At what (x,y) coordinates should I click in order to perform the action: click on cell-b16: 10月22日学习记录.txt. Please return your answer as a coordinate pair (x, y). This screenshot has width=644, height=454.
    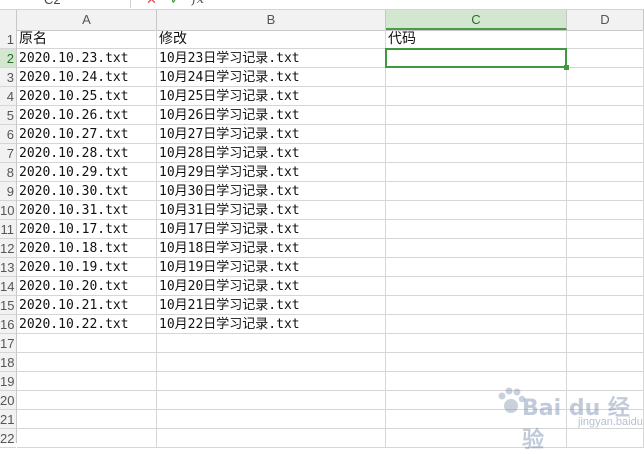
    Looking at the image, I should click on (271, 324).